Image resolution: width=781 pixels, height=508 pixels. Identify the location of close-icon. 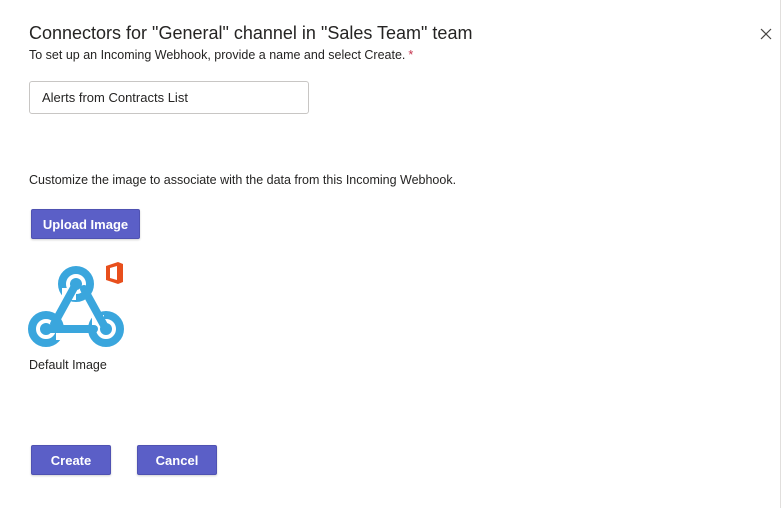
(766, 34).